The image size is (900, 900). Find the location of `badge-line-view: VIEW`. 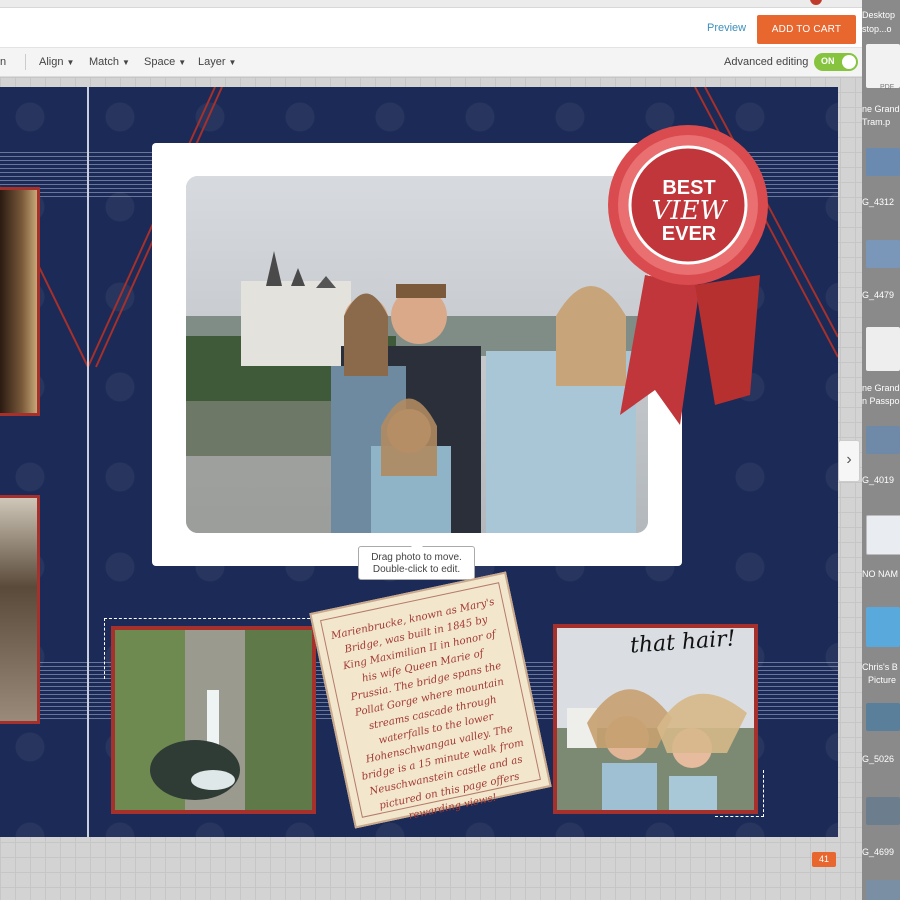

badge-line-view: VIEW is located at coordinates (689, 211).